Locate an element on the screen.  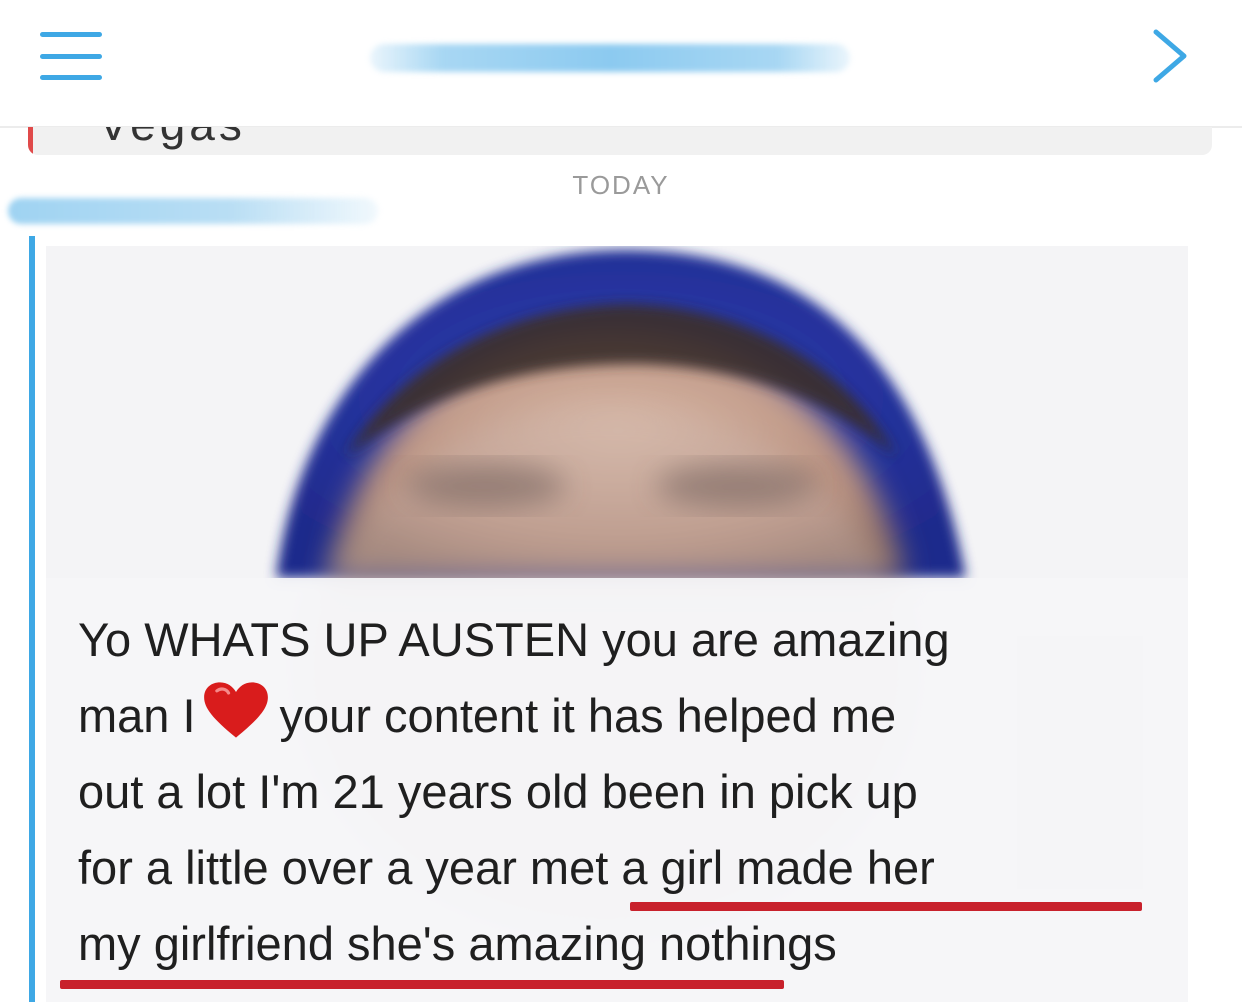
caption-line-2-end: your content it has helped me is located at coordinates (588, 715).